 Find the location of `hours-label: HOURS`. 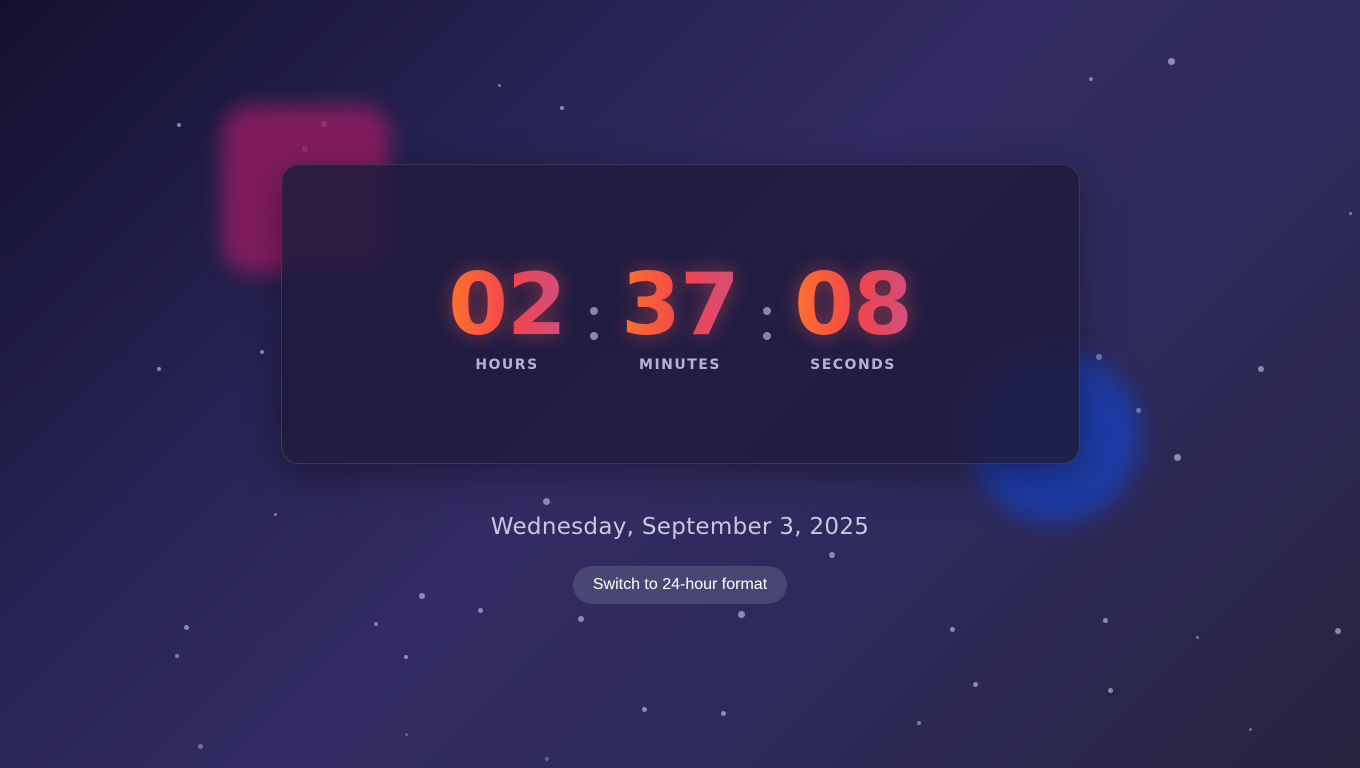

hours-label: HOURS is located at coordinates (507, 365).